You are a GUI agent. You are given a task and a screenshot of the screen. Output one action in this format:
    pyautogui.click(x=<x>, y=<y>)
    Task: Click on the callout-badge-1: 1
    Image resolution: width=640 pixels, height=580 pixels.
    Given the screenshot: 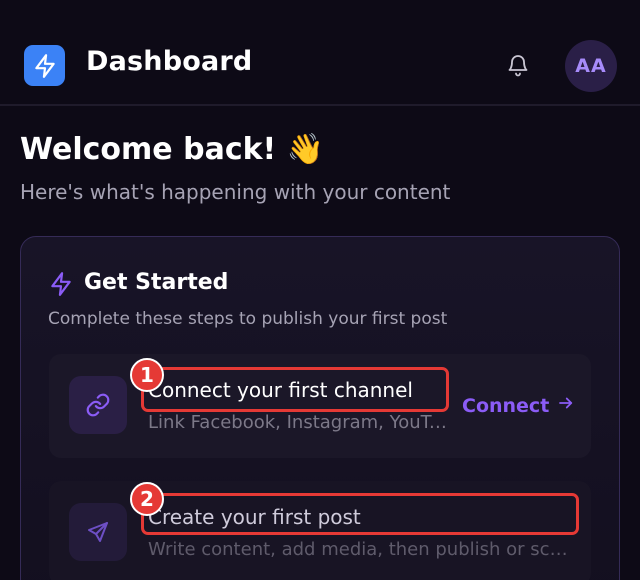 What is the action you would take?
    pyautogui.click(x=147, y=375)
    